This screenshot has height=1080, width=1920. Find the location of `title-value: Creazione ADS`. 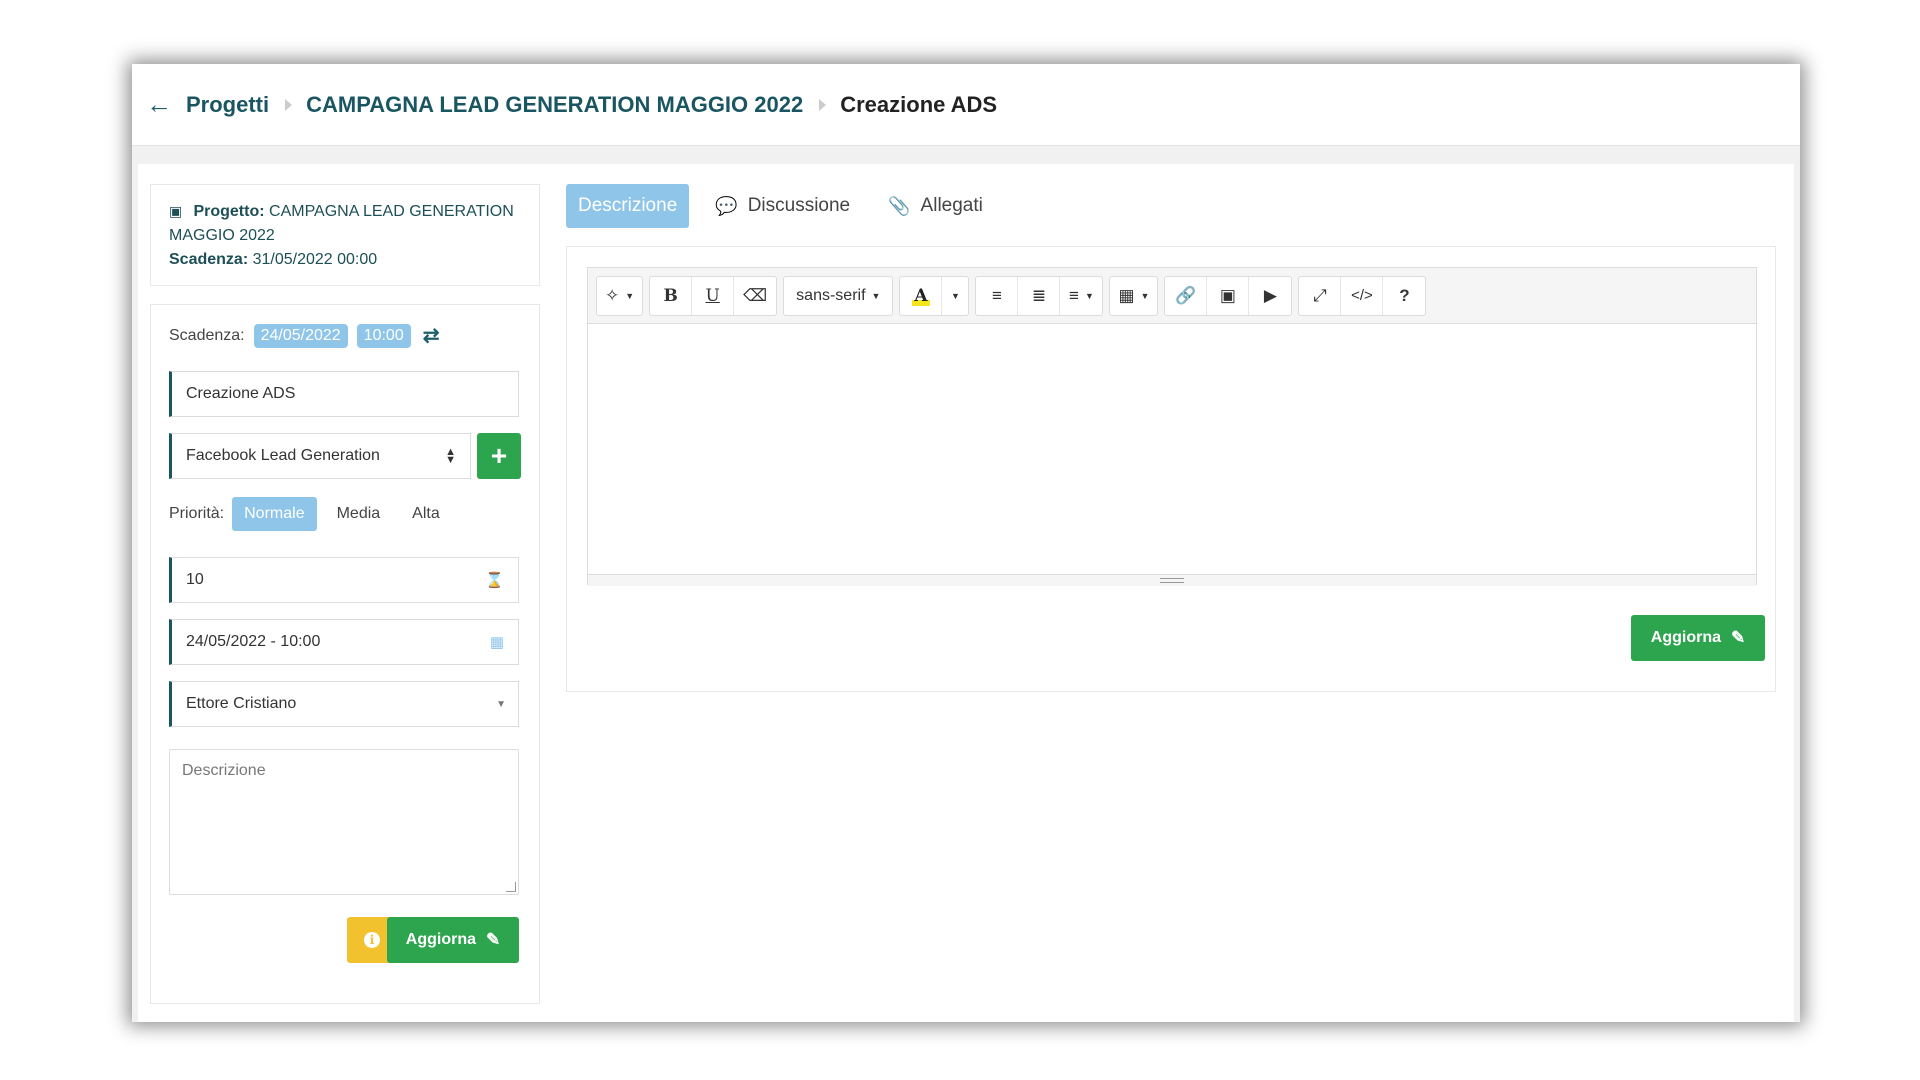

title-value: Creazione ADS is located at coordinates (241, 393).